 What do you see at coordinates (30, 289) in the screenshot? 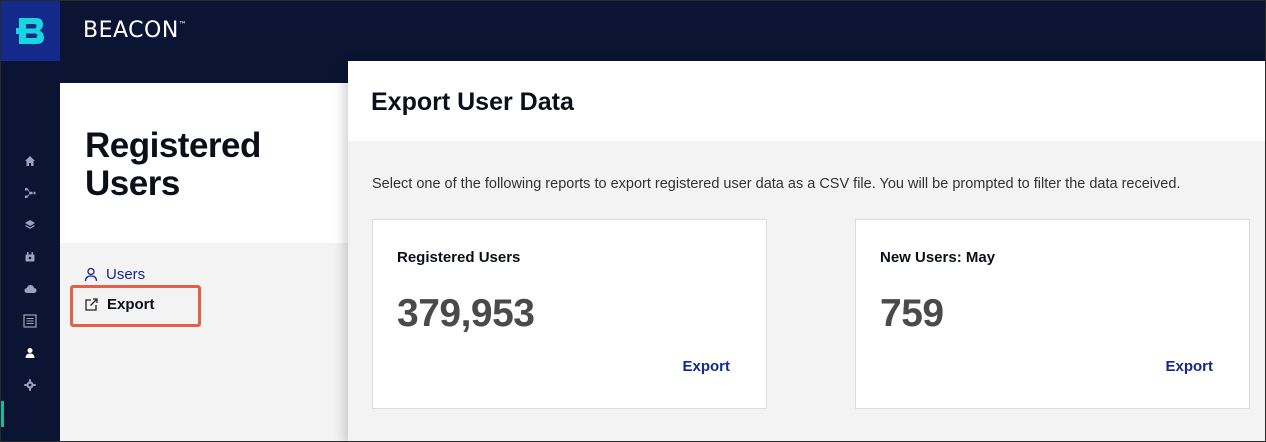
I see `cloud-icon` at bounding box center [30, 289].